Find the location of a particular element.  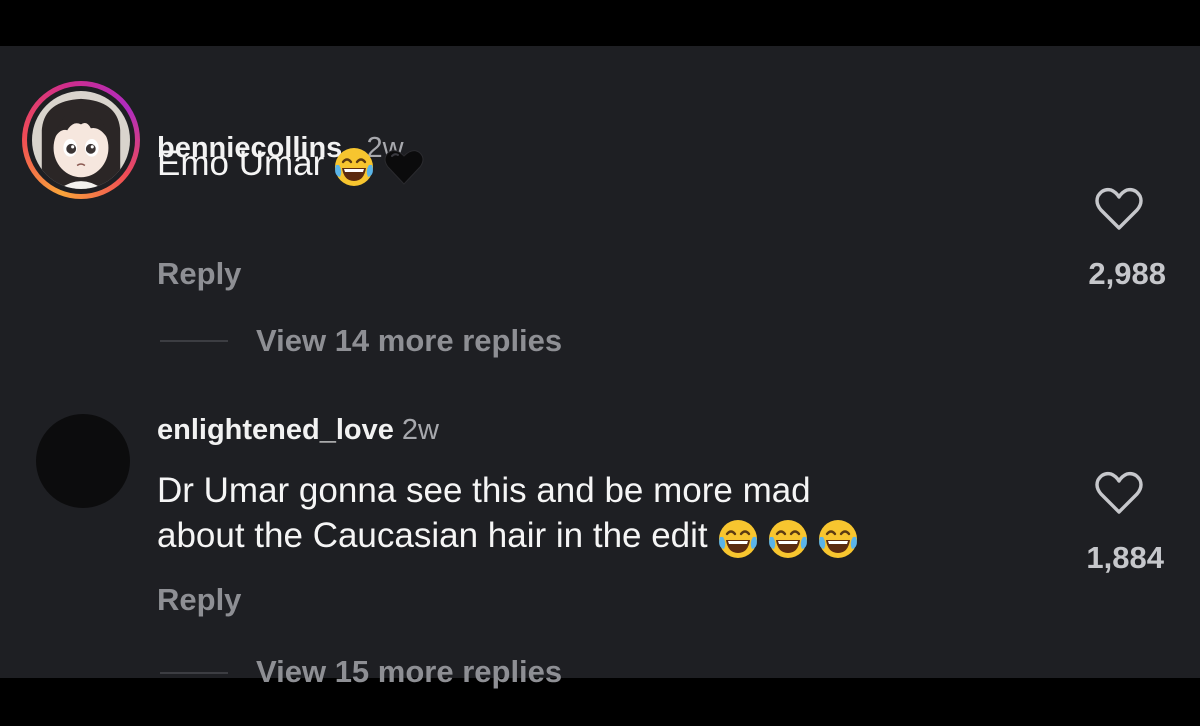

username-text: enlightened_love is located at coordinates (275, 430).